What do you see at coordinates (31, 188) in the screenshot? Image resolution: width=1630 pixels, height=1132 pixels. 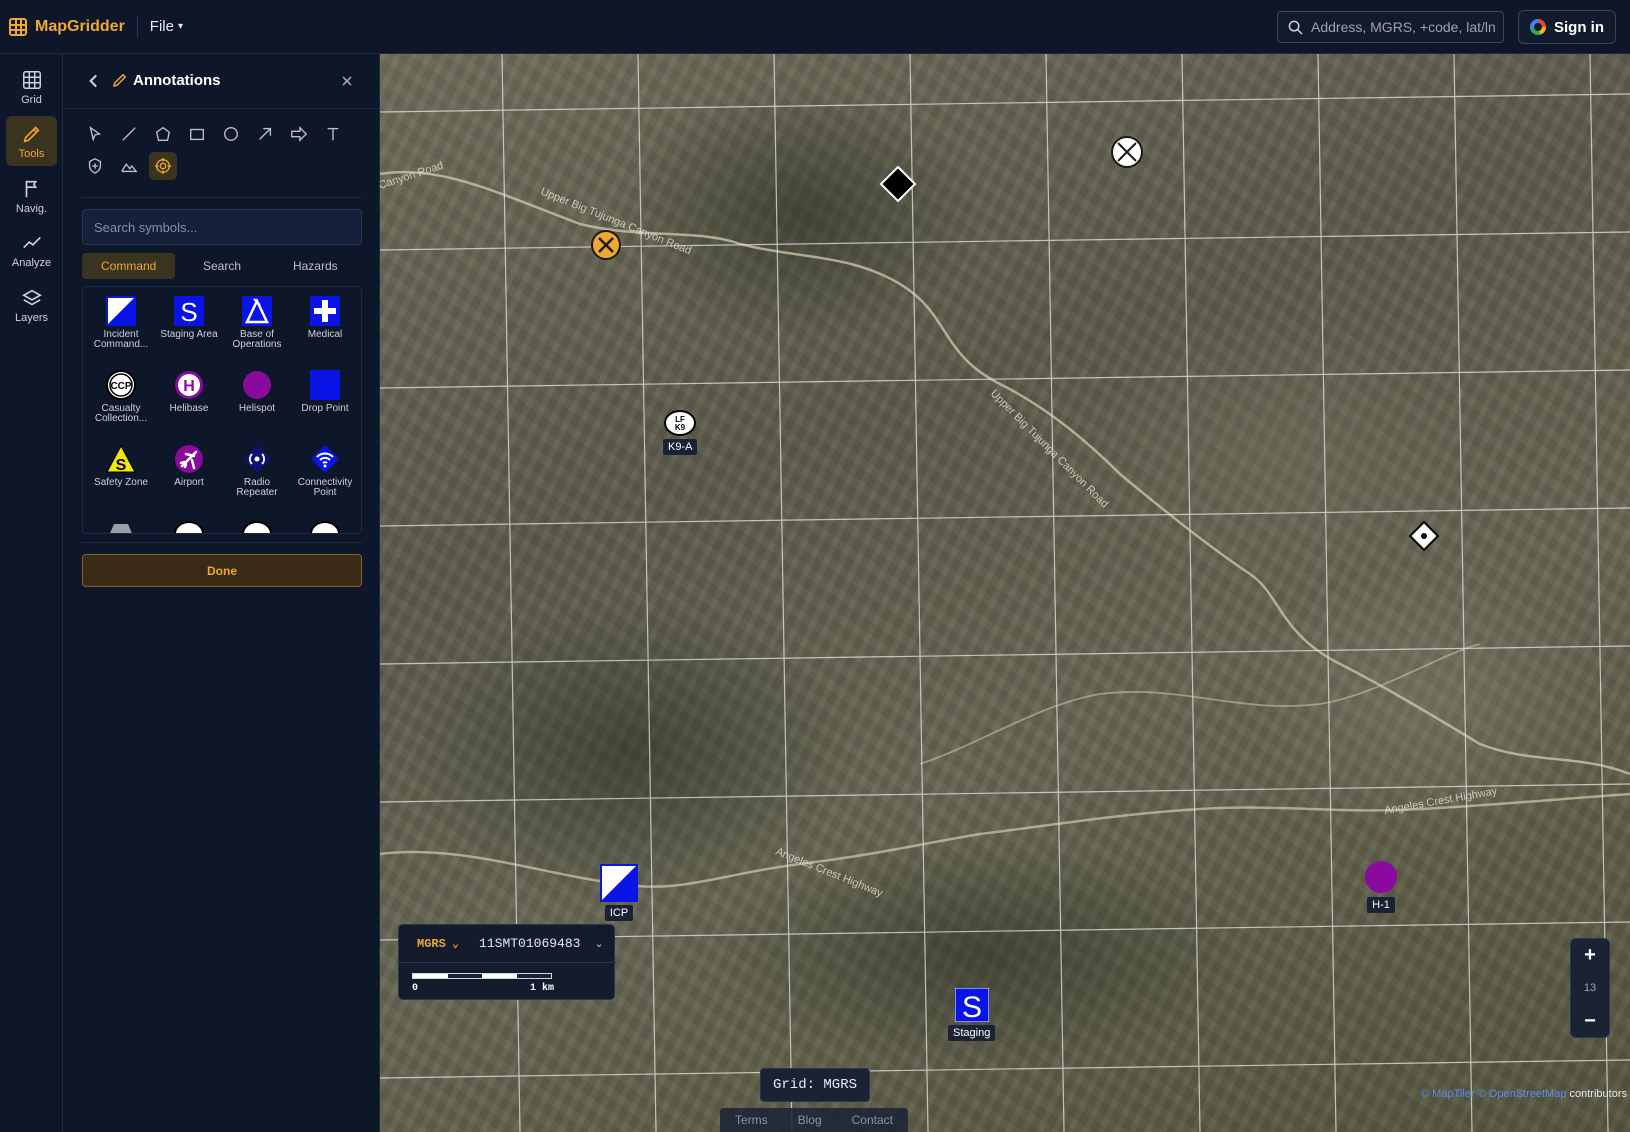 I see `flag-icon` at bounding box center [31, 188].